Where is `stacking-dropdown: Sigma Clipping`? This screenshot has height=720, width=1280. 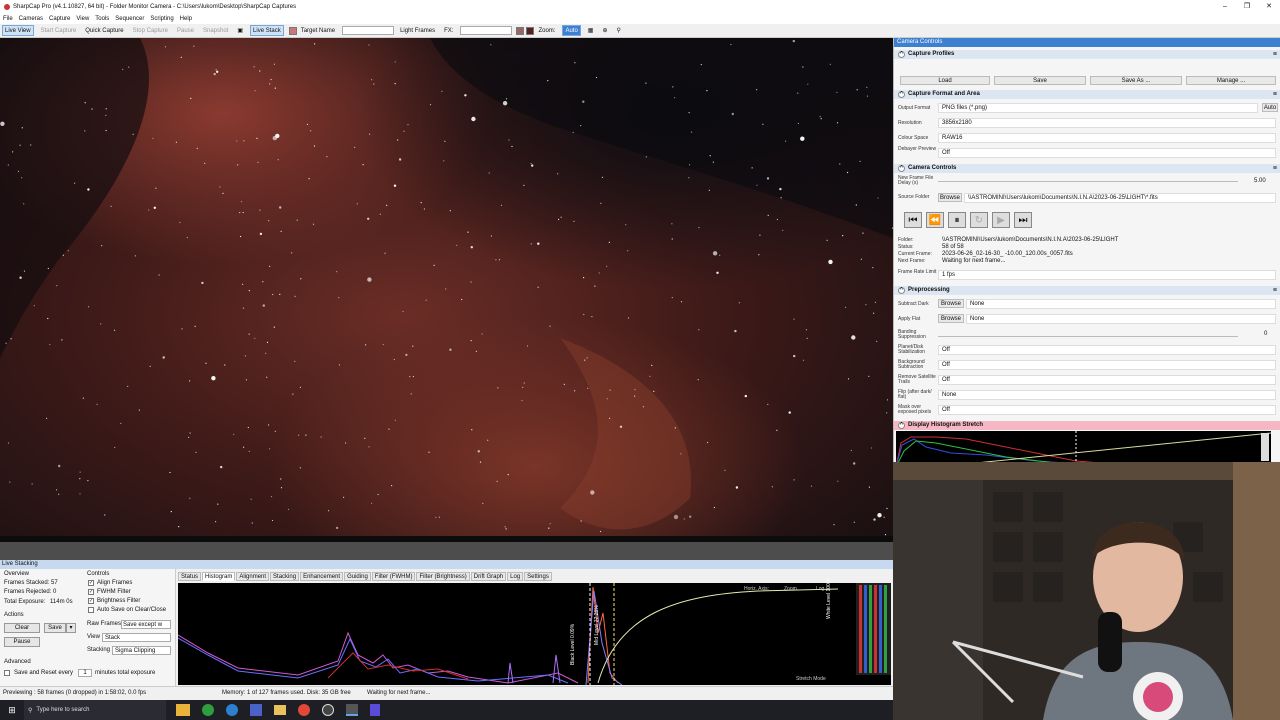 stacking-dropdown: Sigma Clipping is located at coordinates (141, 650).